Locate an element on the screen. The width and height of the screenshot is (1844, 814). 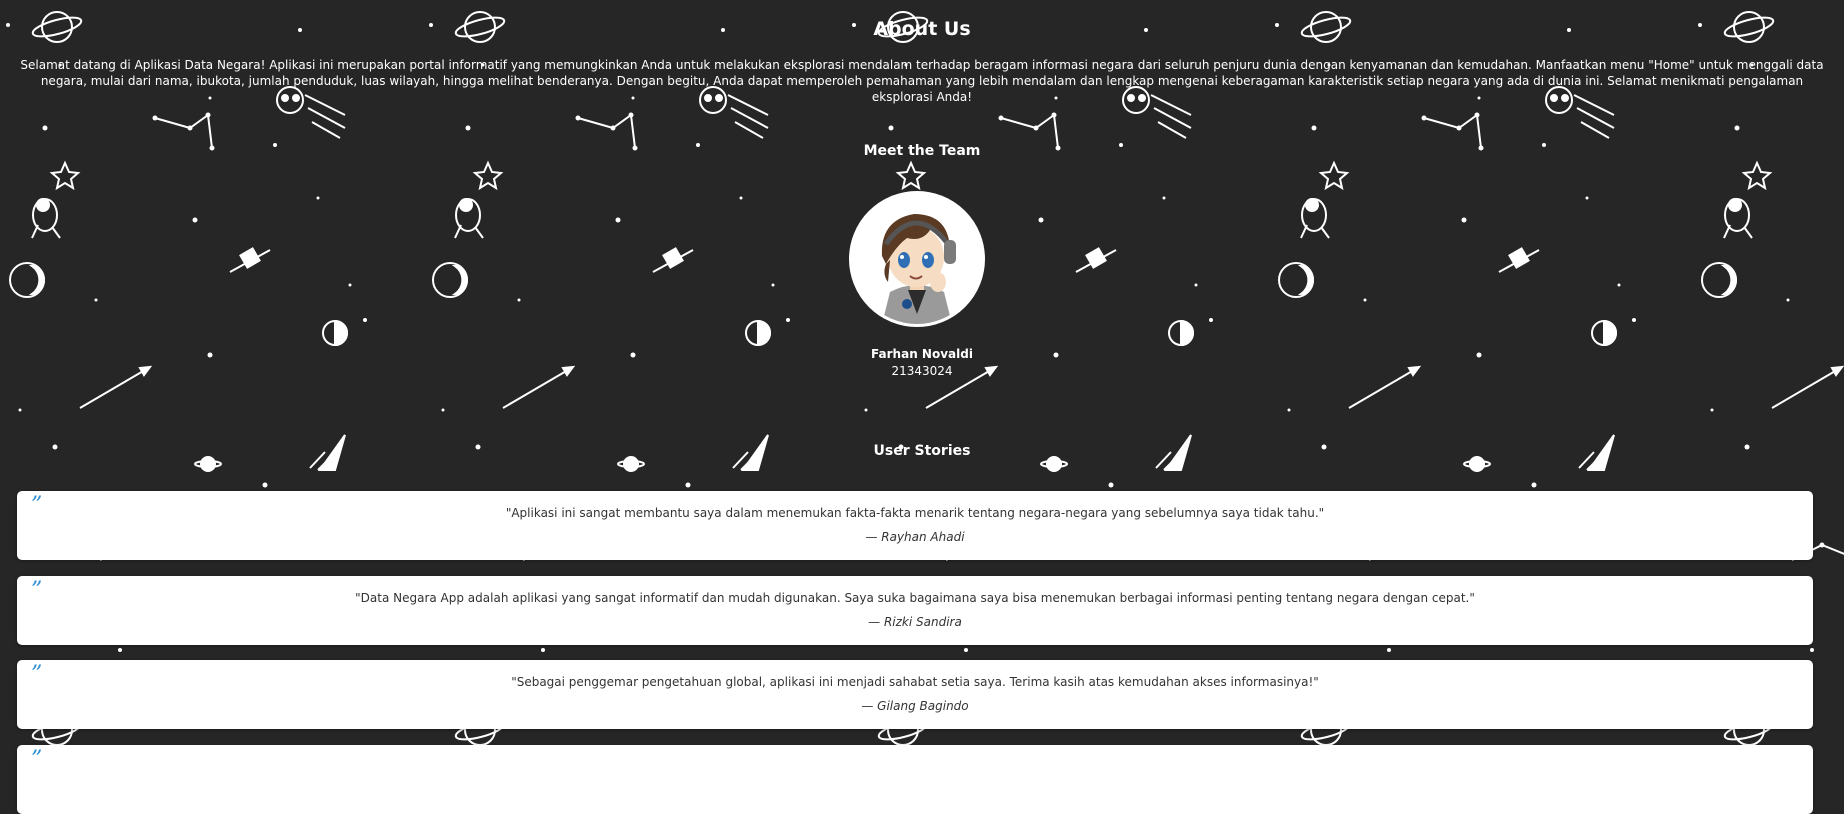
quote-icon: ” is located at coordinates (37, 759).